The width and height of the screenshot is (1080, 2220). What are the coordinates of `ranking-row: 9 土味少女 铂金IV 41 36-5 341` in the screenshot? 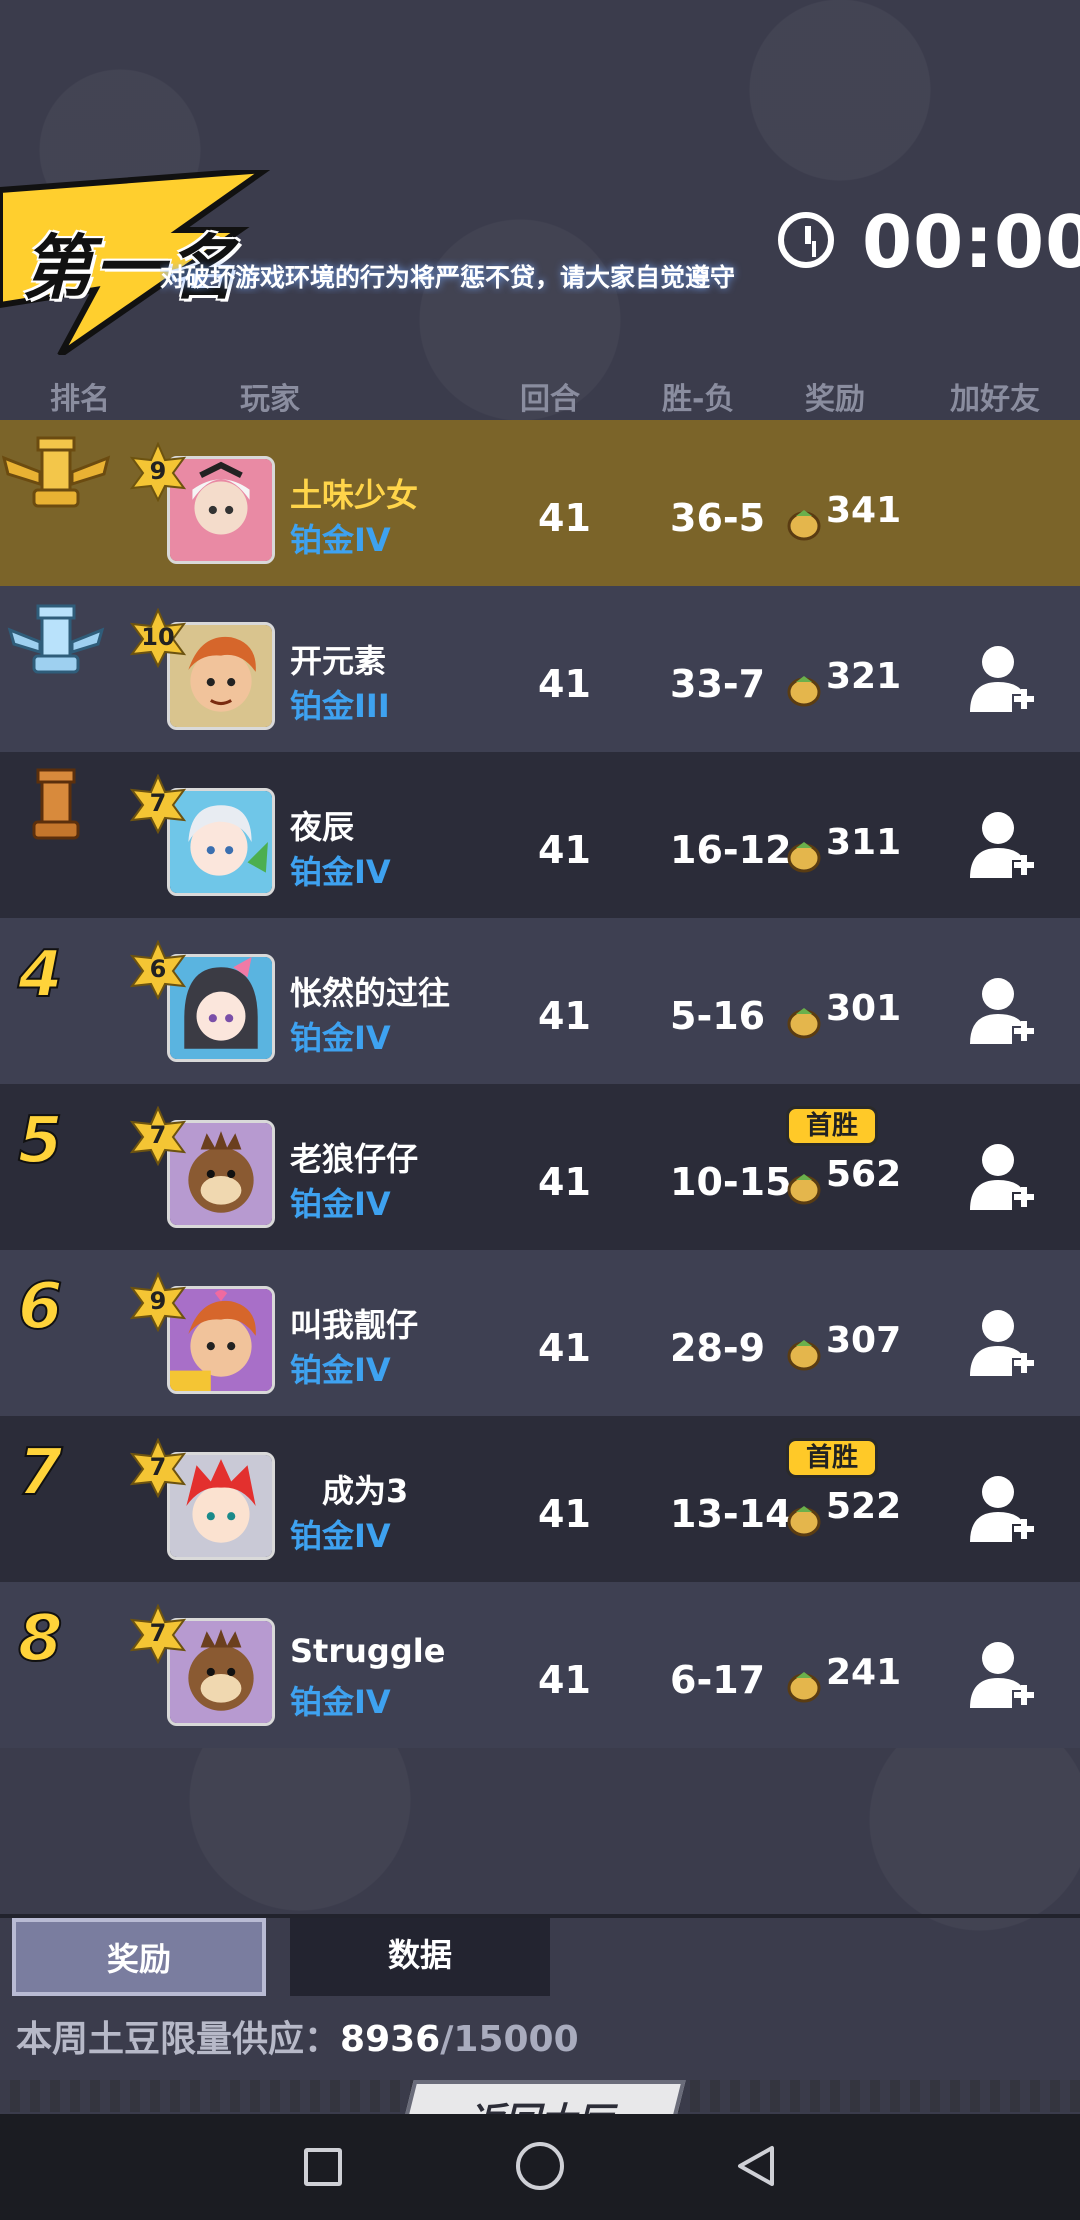 It's located at (540, 503).